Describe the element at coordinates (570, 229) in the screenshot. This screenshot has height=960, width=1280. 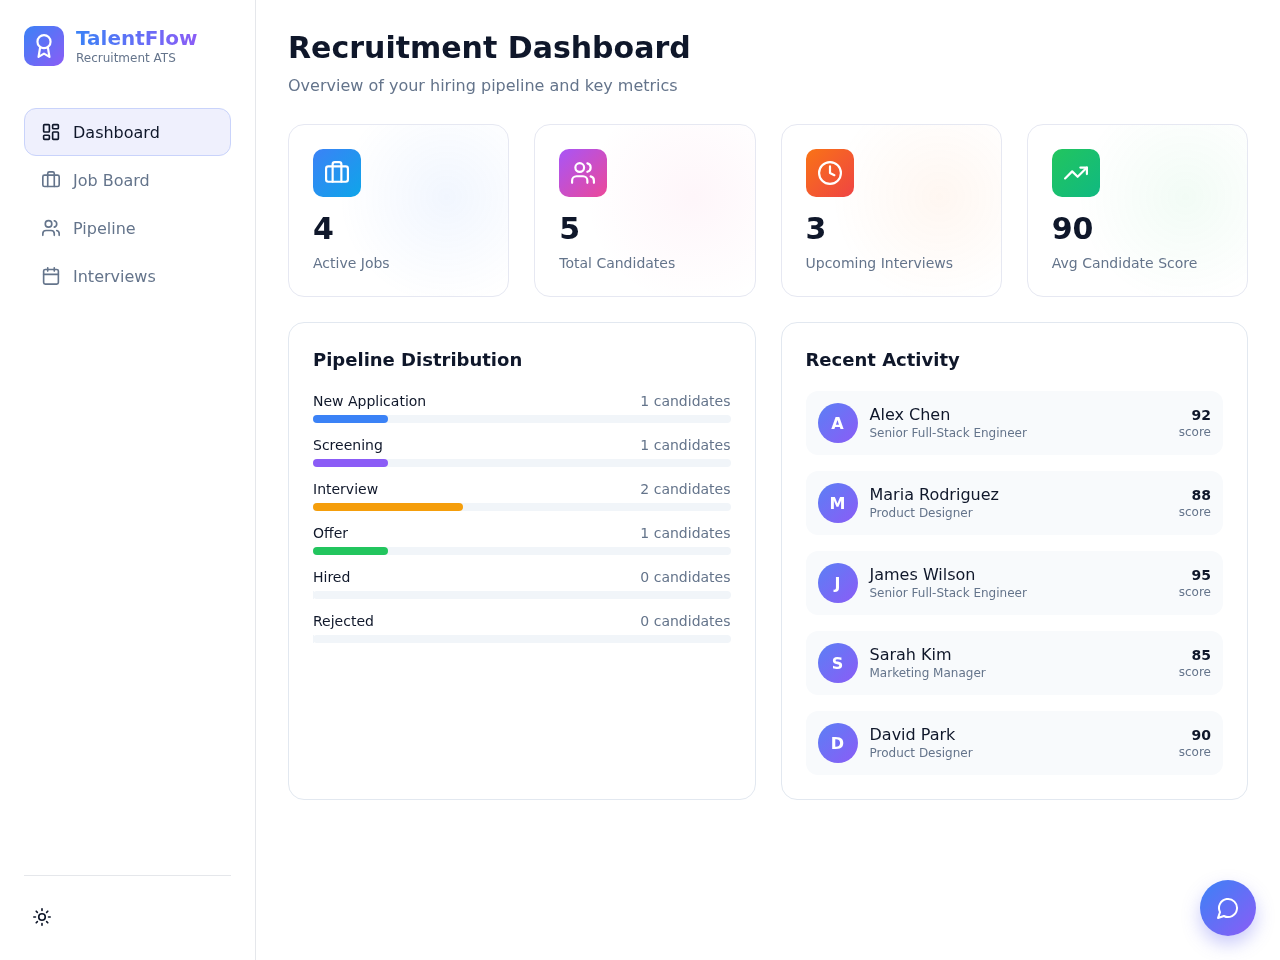
I see `stat-value: 5` at that location.